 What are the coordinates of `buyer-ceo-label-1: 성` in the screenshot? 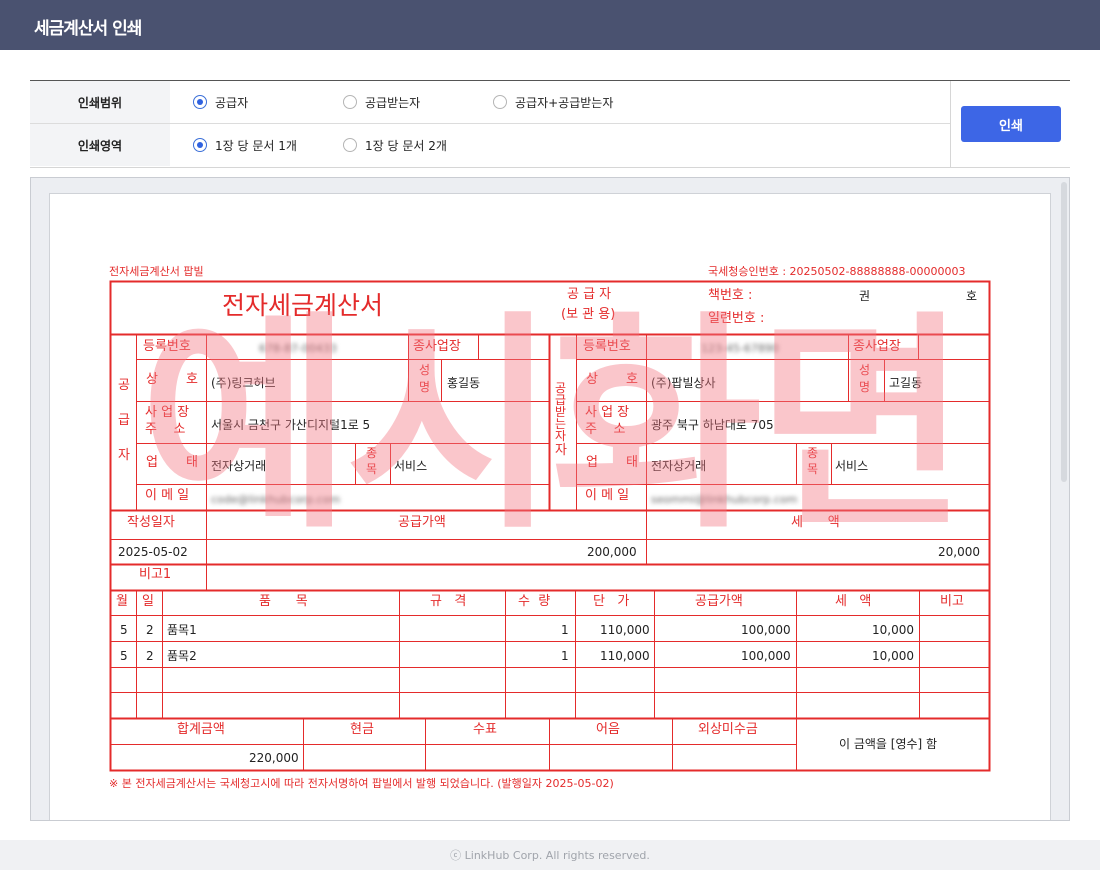 It's located at (865, 370).